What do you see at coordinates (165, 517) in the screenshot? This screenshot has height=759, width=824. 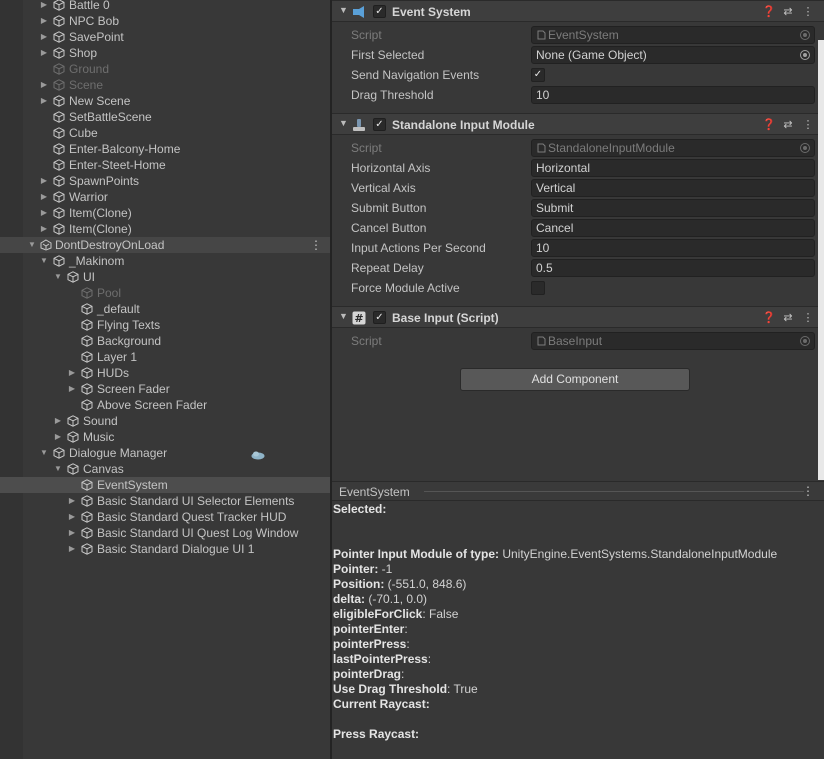 I see `hierarchy-row: ▶ Basic Standard Quest Tracker HUD` at bounding box center [165, 517].